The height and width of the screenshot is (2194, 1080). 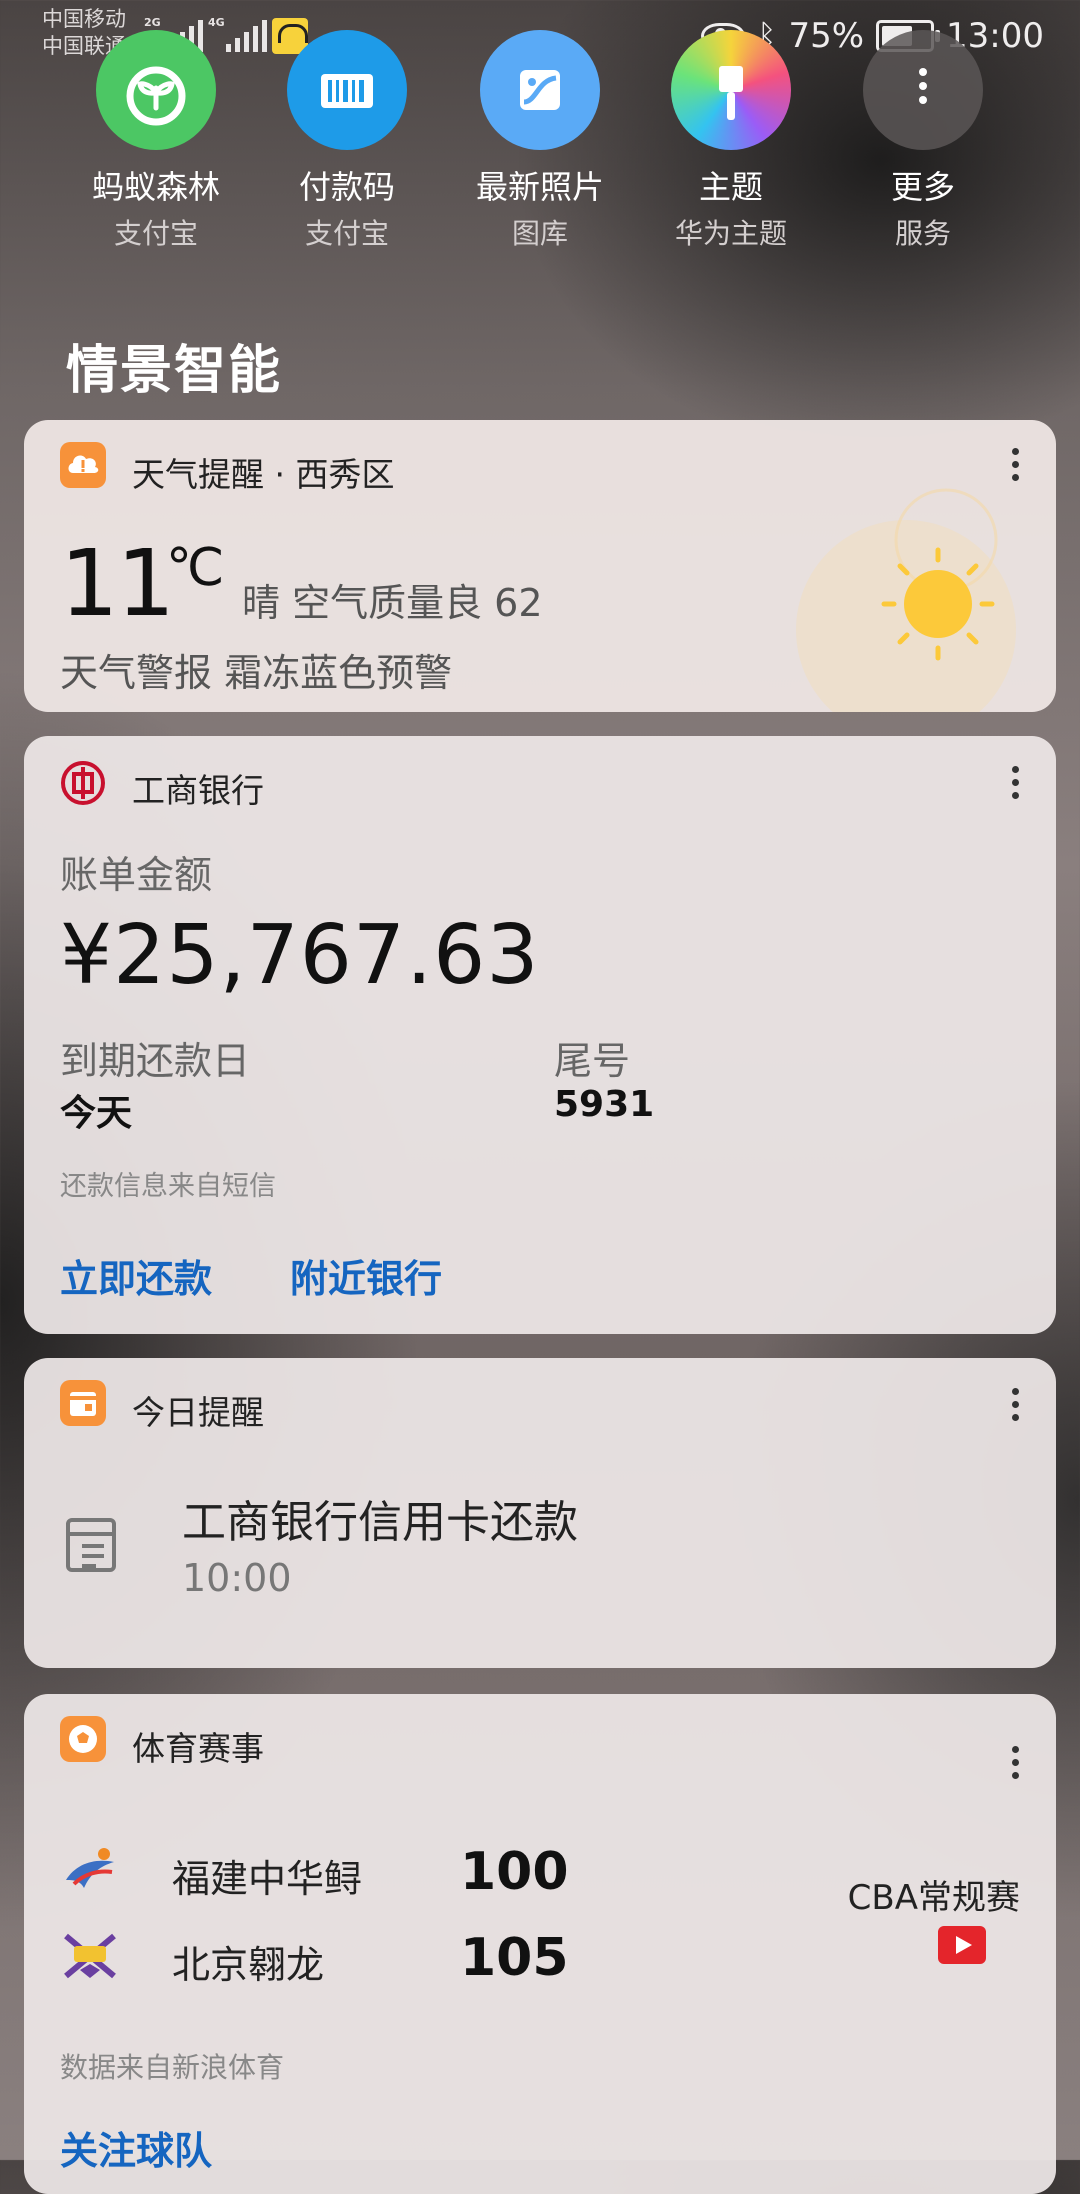 What do you see at coordinates (267, 1879) in the screenshot?
I see `team-name: 福建中华鲟` at bounding box center [267, 1879].